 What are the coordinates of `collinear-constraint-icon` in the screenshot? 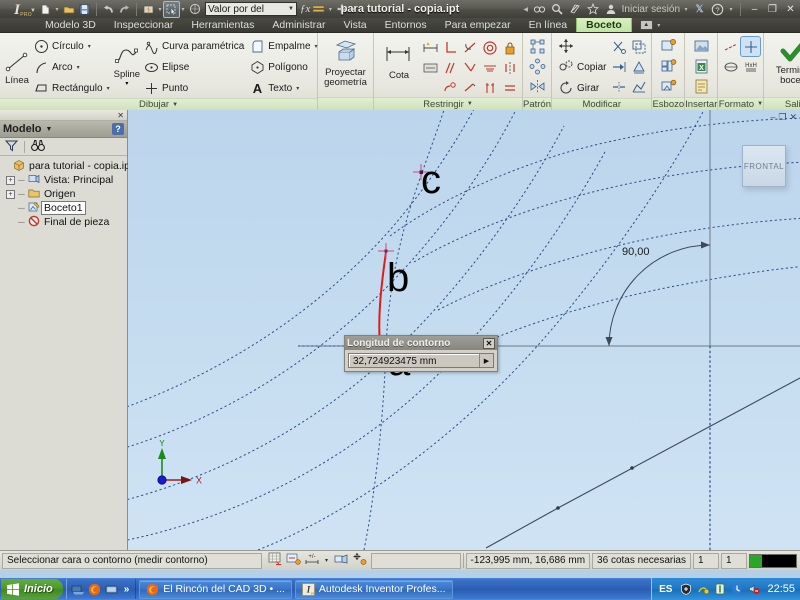 It's located at (489, 67).